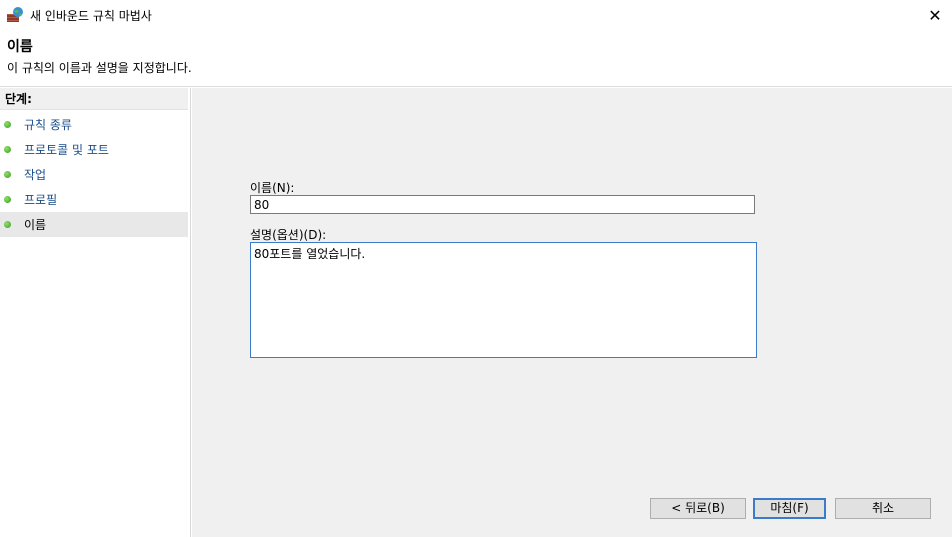 The height and width of the screenshot is (537, 952). What do you see at coordinates (94, 124) in the screenshot?
I see `step-rule-type: 규칙 종류` at bounding box center [94, 124].